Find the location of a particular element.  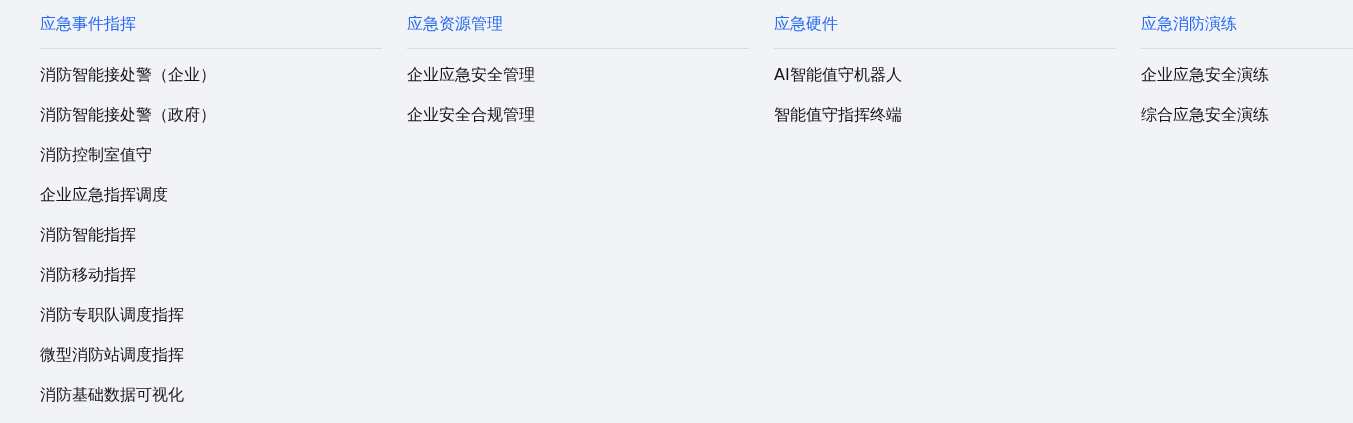

menu-link: 企业应急安全演练 is located at coordinates (1205, 75).